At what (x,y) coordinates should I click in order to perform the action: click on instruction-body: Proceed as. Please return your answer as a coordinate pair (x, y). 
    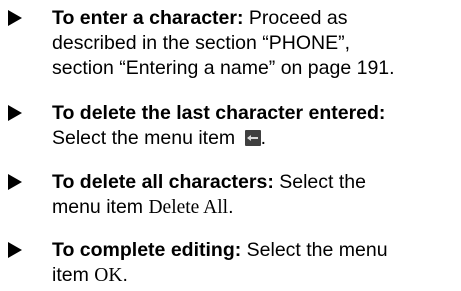
    Looking at the image, I should click on (295, 18).